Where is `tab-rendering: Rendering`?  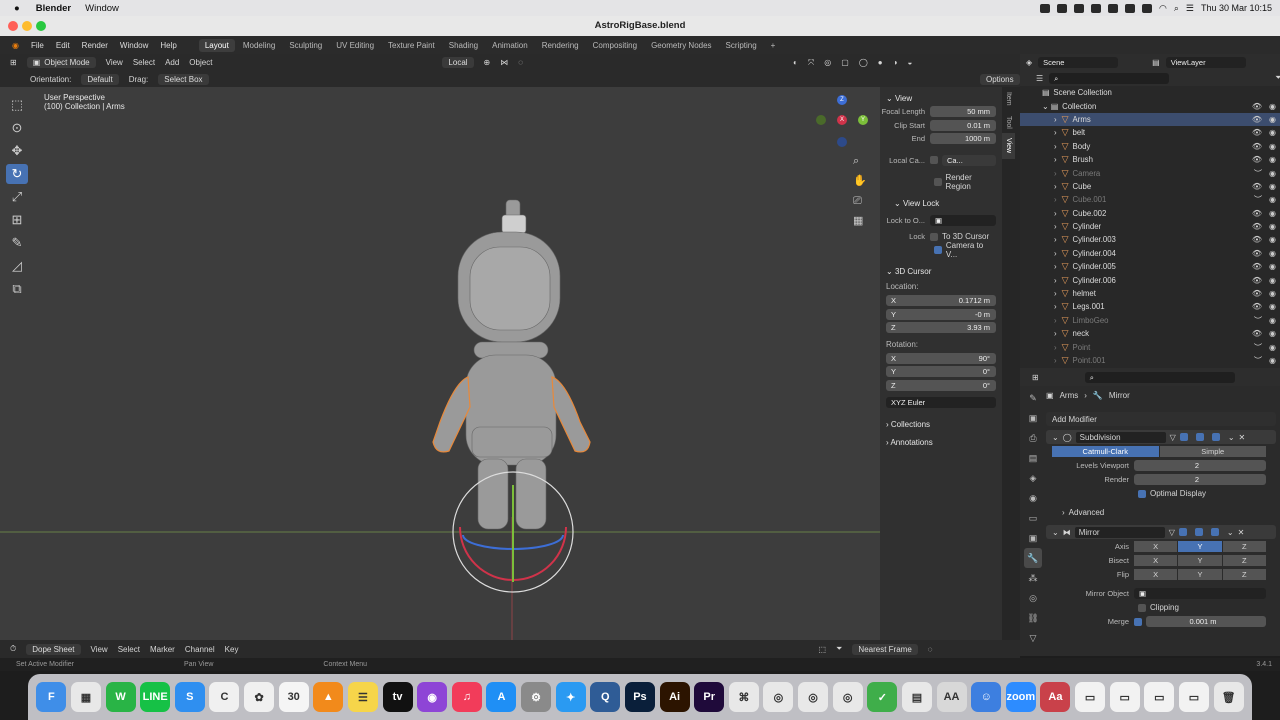 tab-rendering: Rendering is located at coordinates (560, 45).